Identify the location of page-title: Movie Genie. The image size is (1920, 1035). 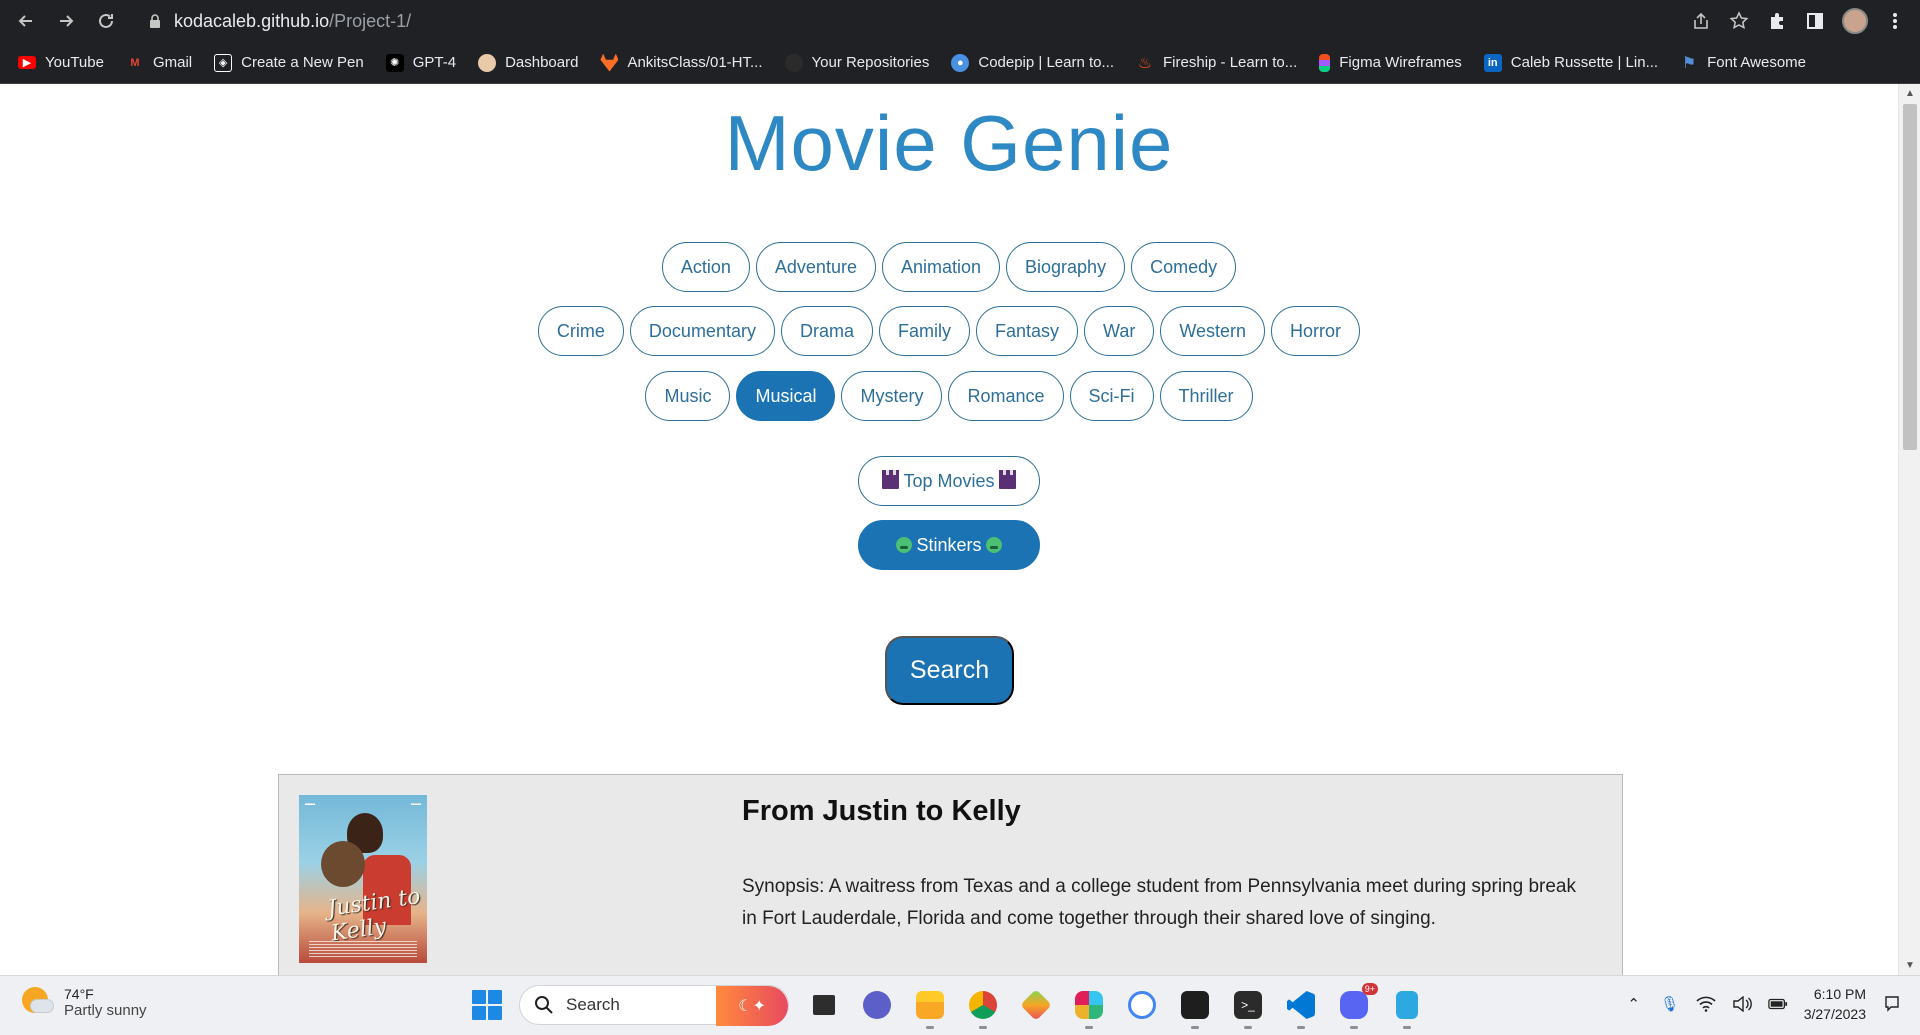
(949, 143).